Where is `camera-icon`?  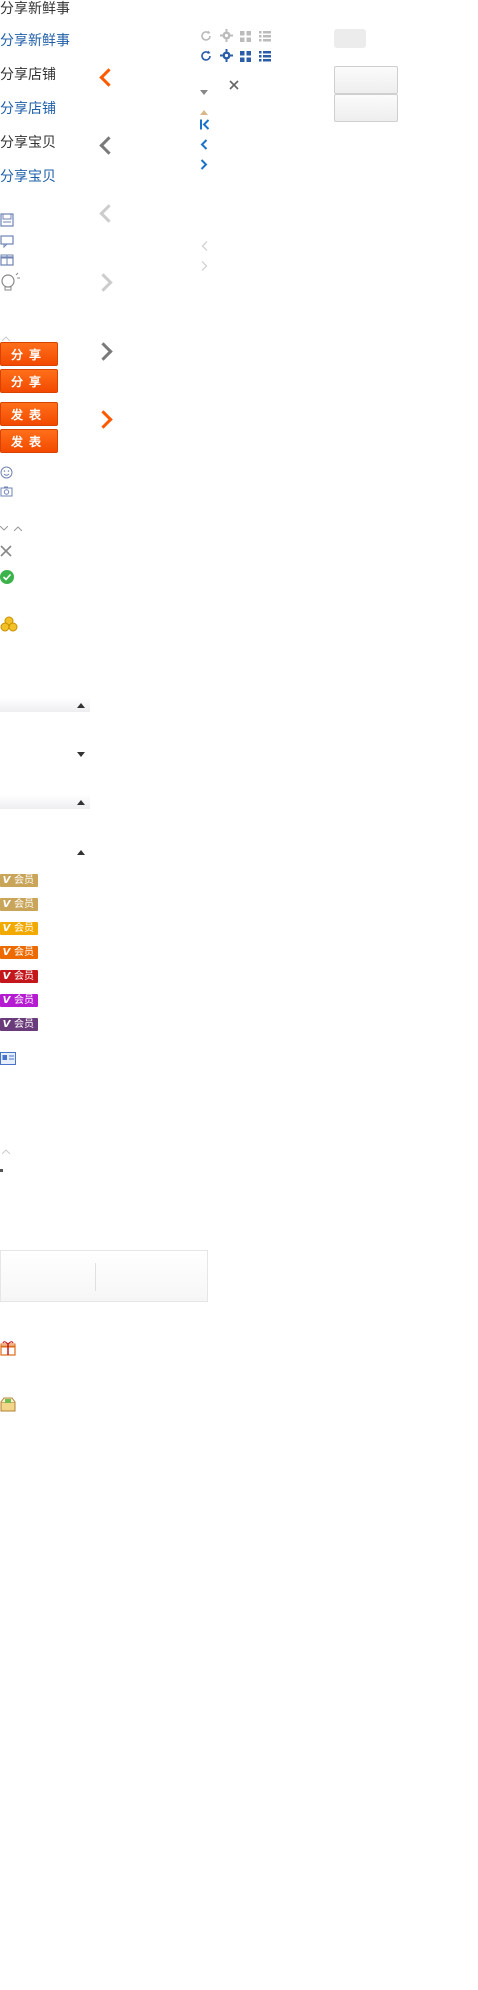
camera-icon is located at coordinates (6, 491).